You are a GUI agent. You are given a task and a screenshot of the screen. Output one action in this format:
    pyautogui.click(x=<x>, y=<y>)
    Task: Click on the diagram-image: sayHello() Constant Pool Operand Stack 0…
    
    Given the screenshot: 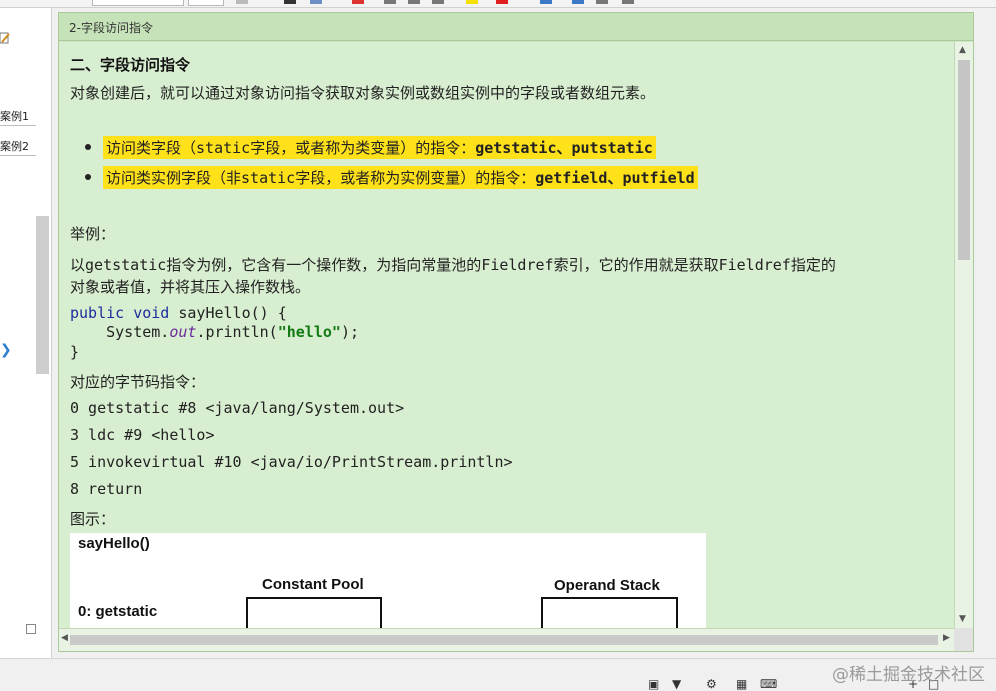 What is the action you would take?
    pyautogui.click(x=388, y=580)
    